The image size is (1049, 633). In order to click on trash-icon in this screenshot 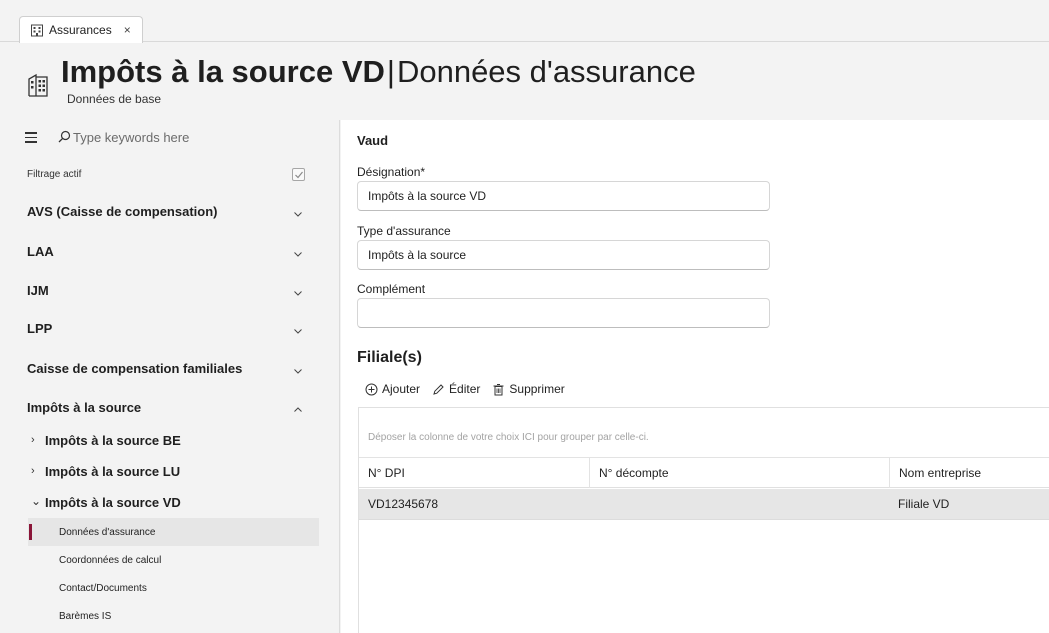, I will do `click(498, 389)`.